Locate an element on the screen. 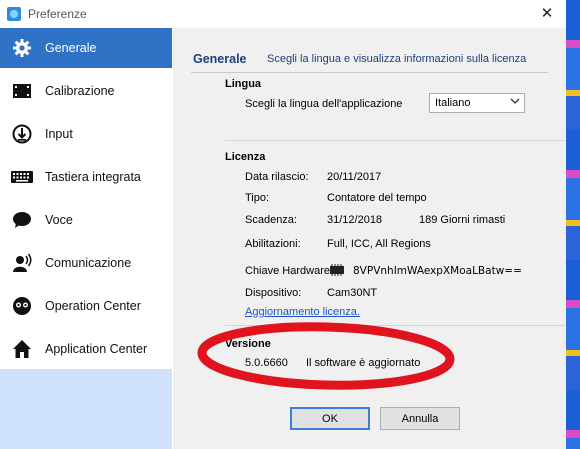 The width and height of the screenshot is (580, 449). sidebar-item-input: Input is located at coordinates (86, 134).